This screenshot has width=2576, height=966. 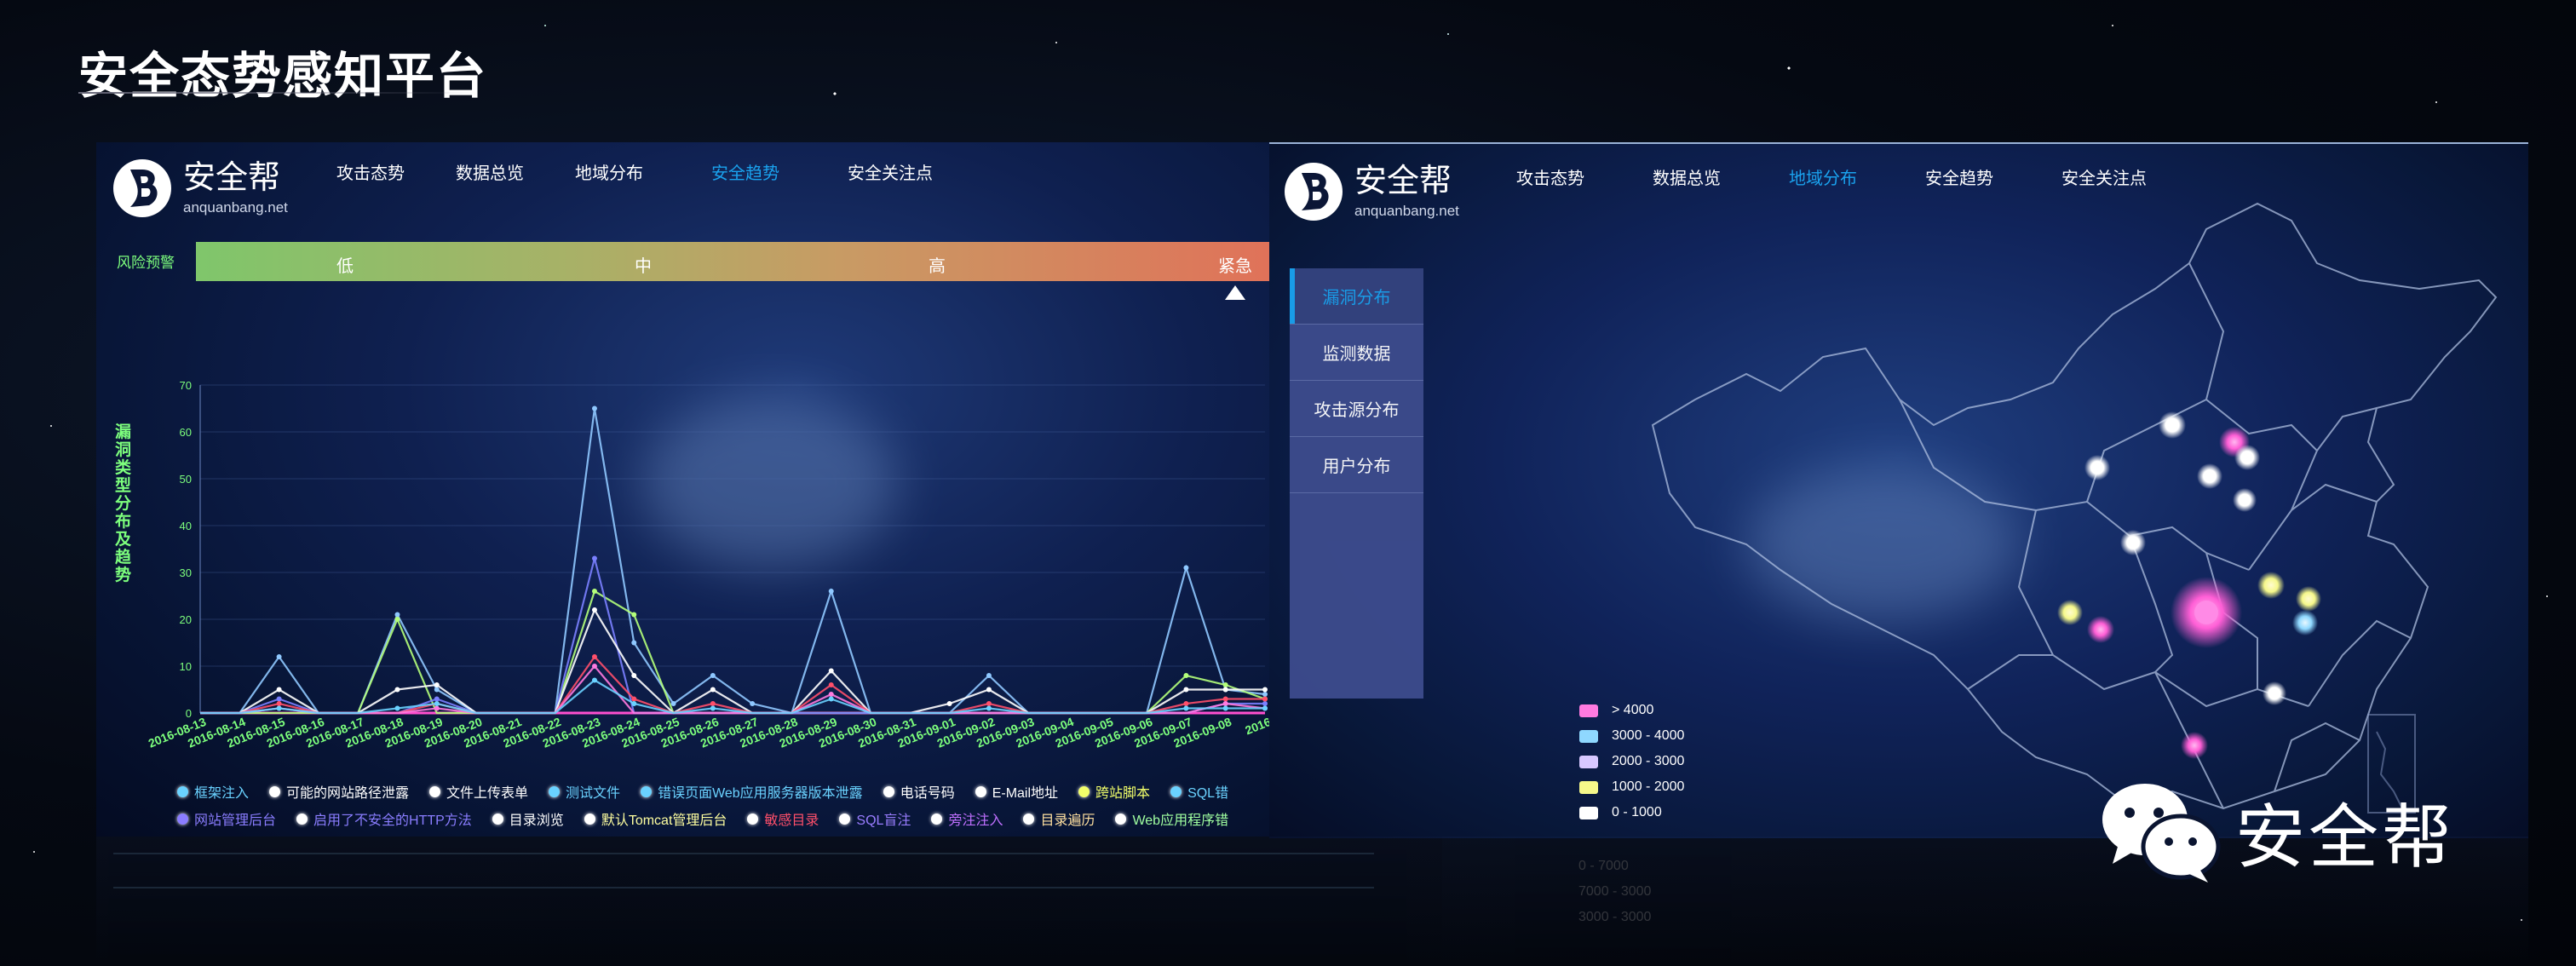 I want to click on legend-label: 跨站脚本, so click(x=1123, y=794).